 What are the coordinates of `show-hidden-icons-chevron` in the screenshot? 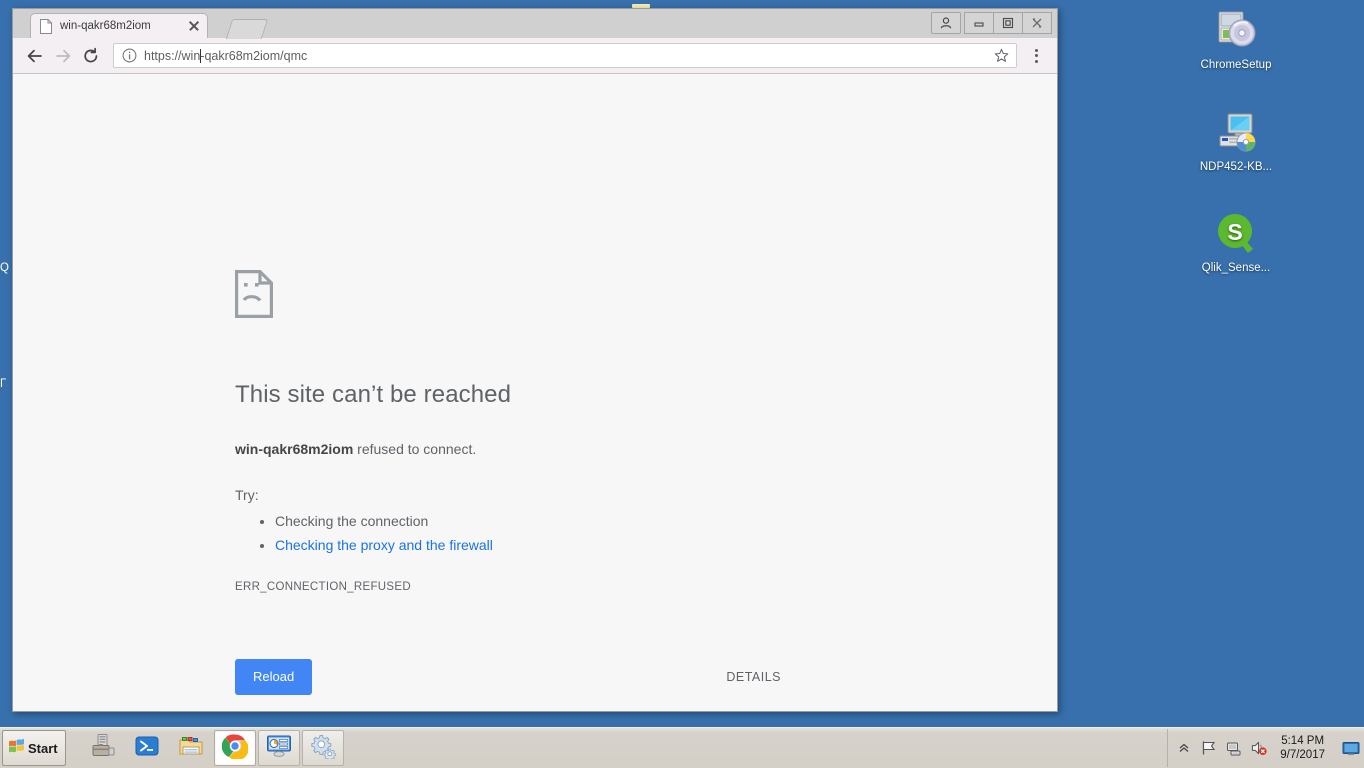 It's located at (1184, 748).